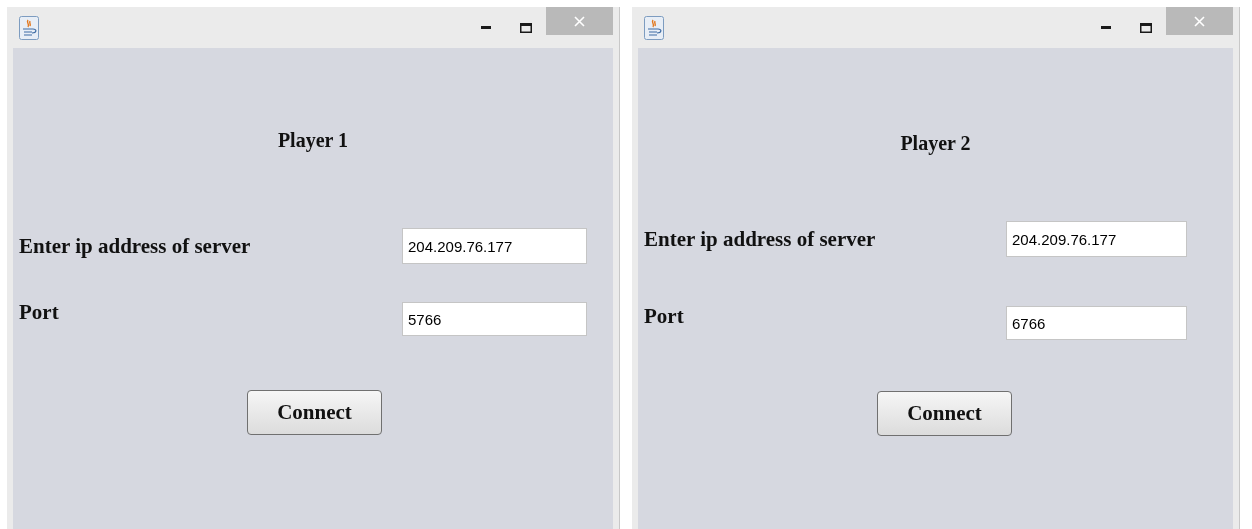  I want to click on player-heading: Player 1, so click(313, 141).